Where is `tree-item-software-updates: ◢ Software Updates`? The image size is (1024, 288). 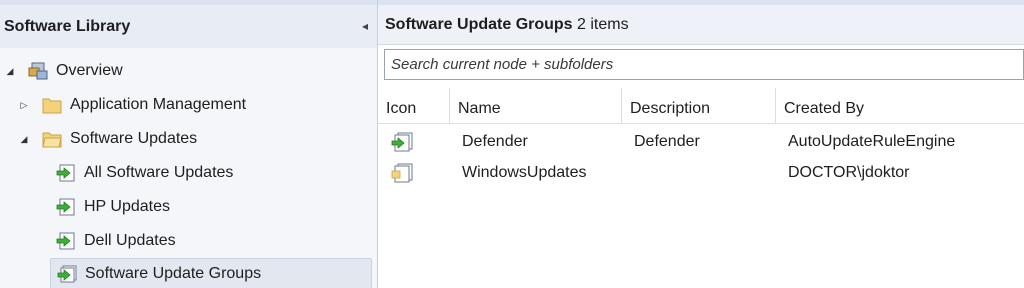 tree-item-software-updates: ◢ Software Updates is located at coordinates (185, 139).